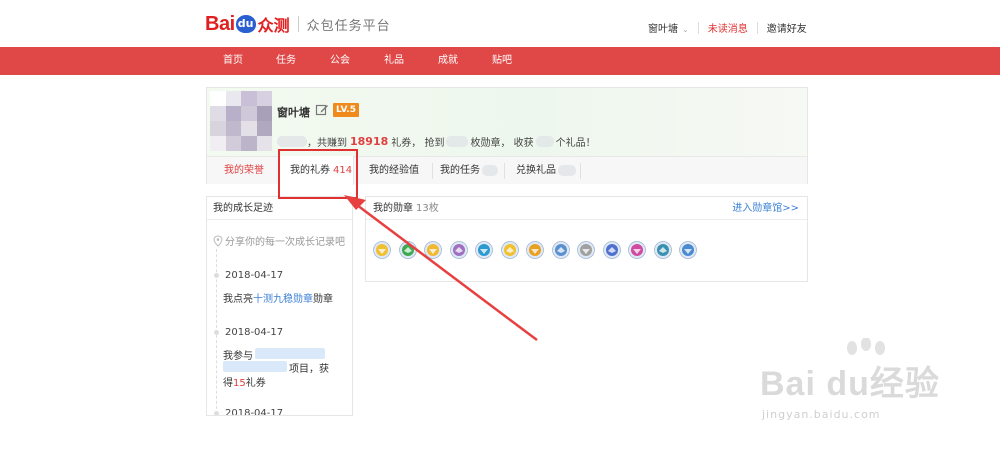 This screenshot has height=453, width=1000. I want to click on watermark-url: jingyan.baidu.com, so click(821, 414).